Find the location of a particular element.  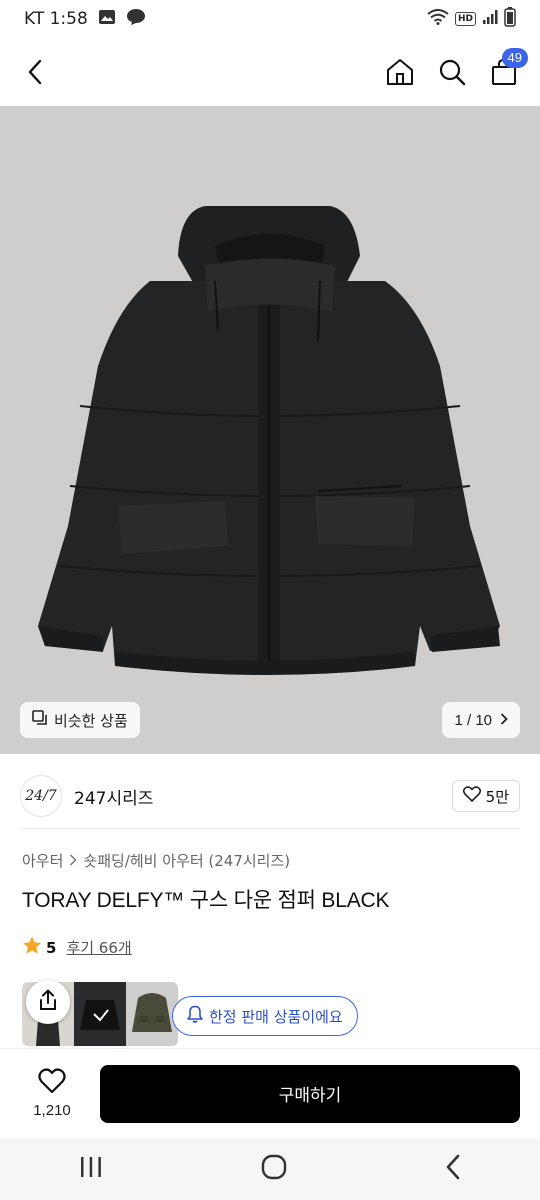

brand-logo: 24/7 is located at coordinates (41, 796).